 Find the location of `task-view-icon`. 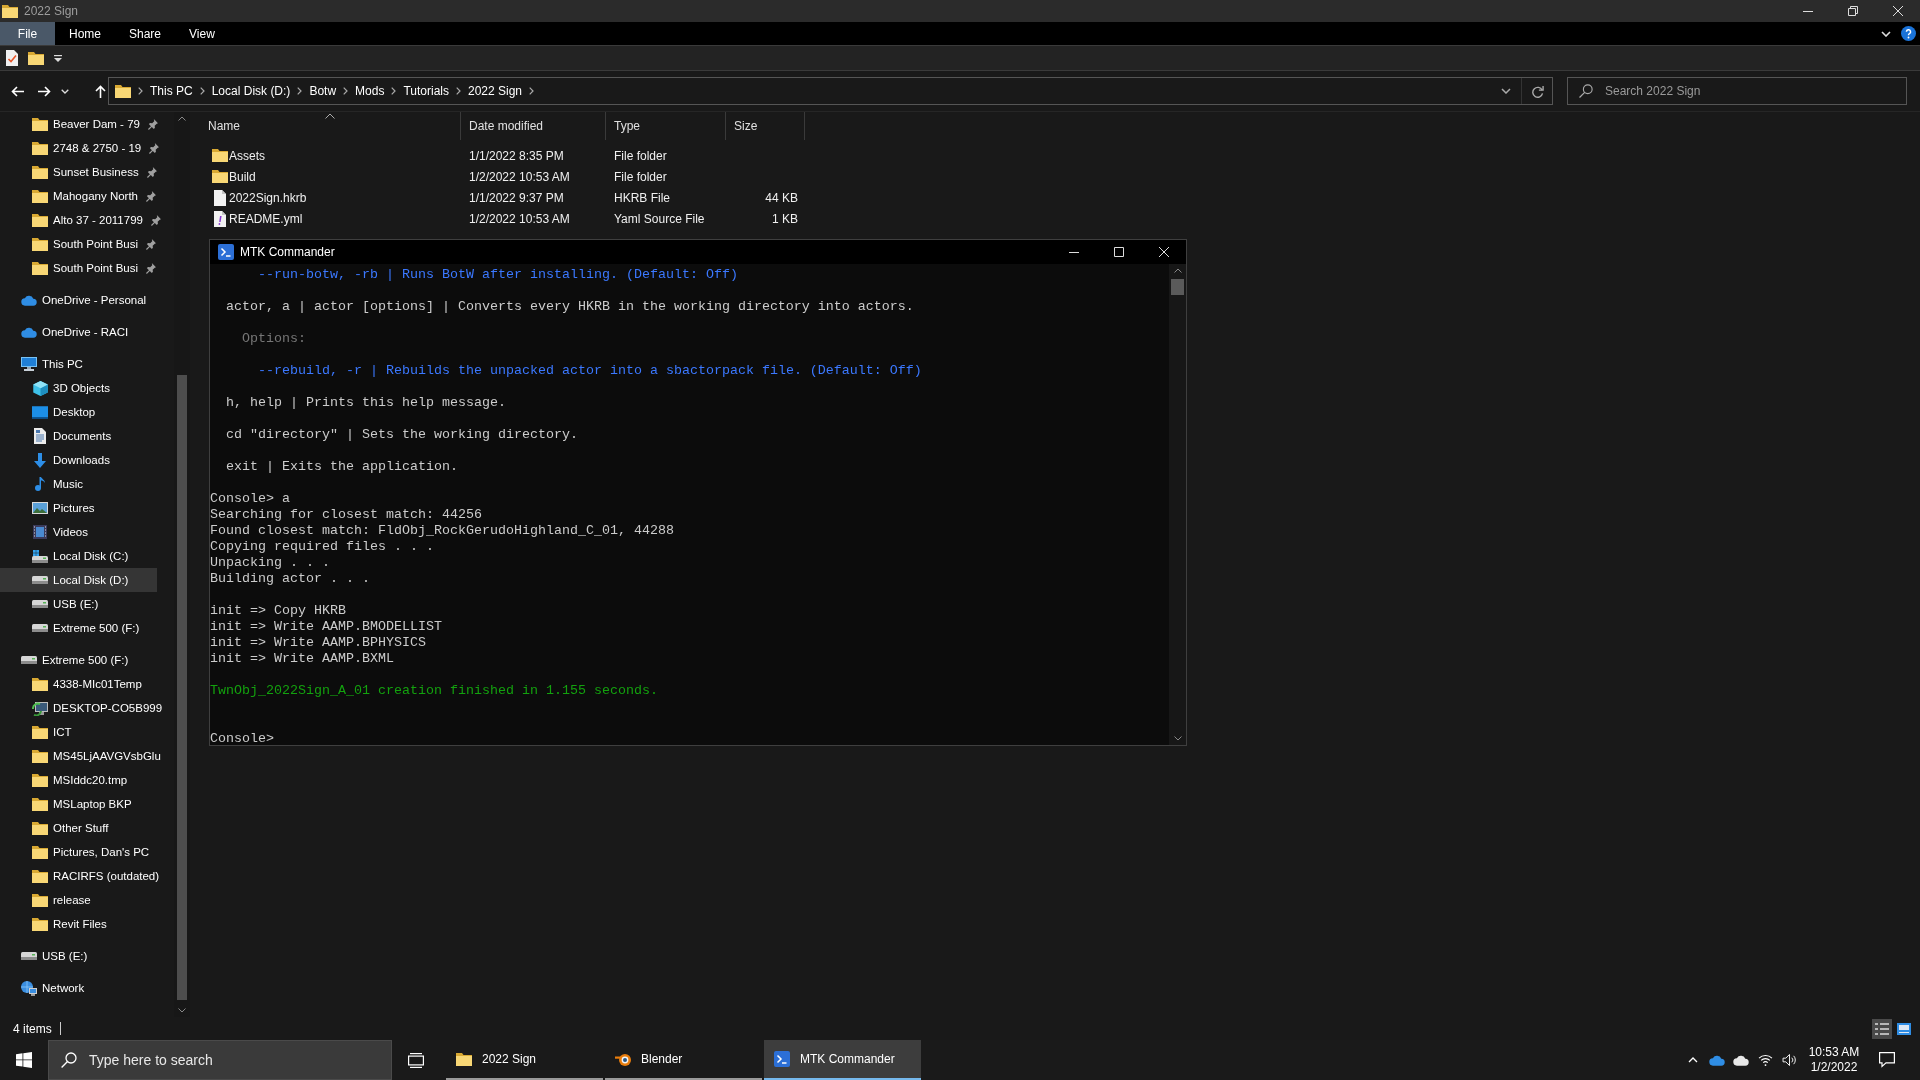

task-view-icon is located at coordinates (416, 1060).